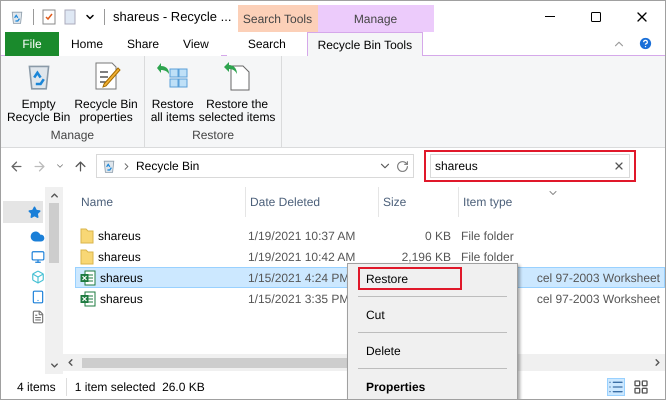 This screenshot has height=400, width=666. Describe the element at coordinates (213, 135) in the screenshot. I see `ribbon-group-label: Restore` at that location.